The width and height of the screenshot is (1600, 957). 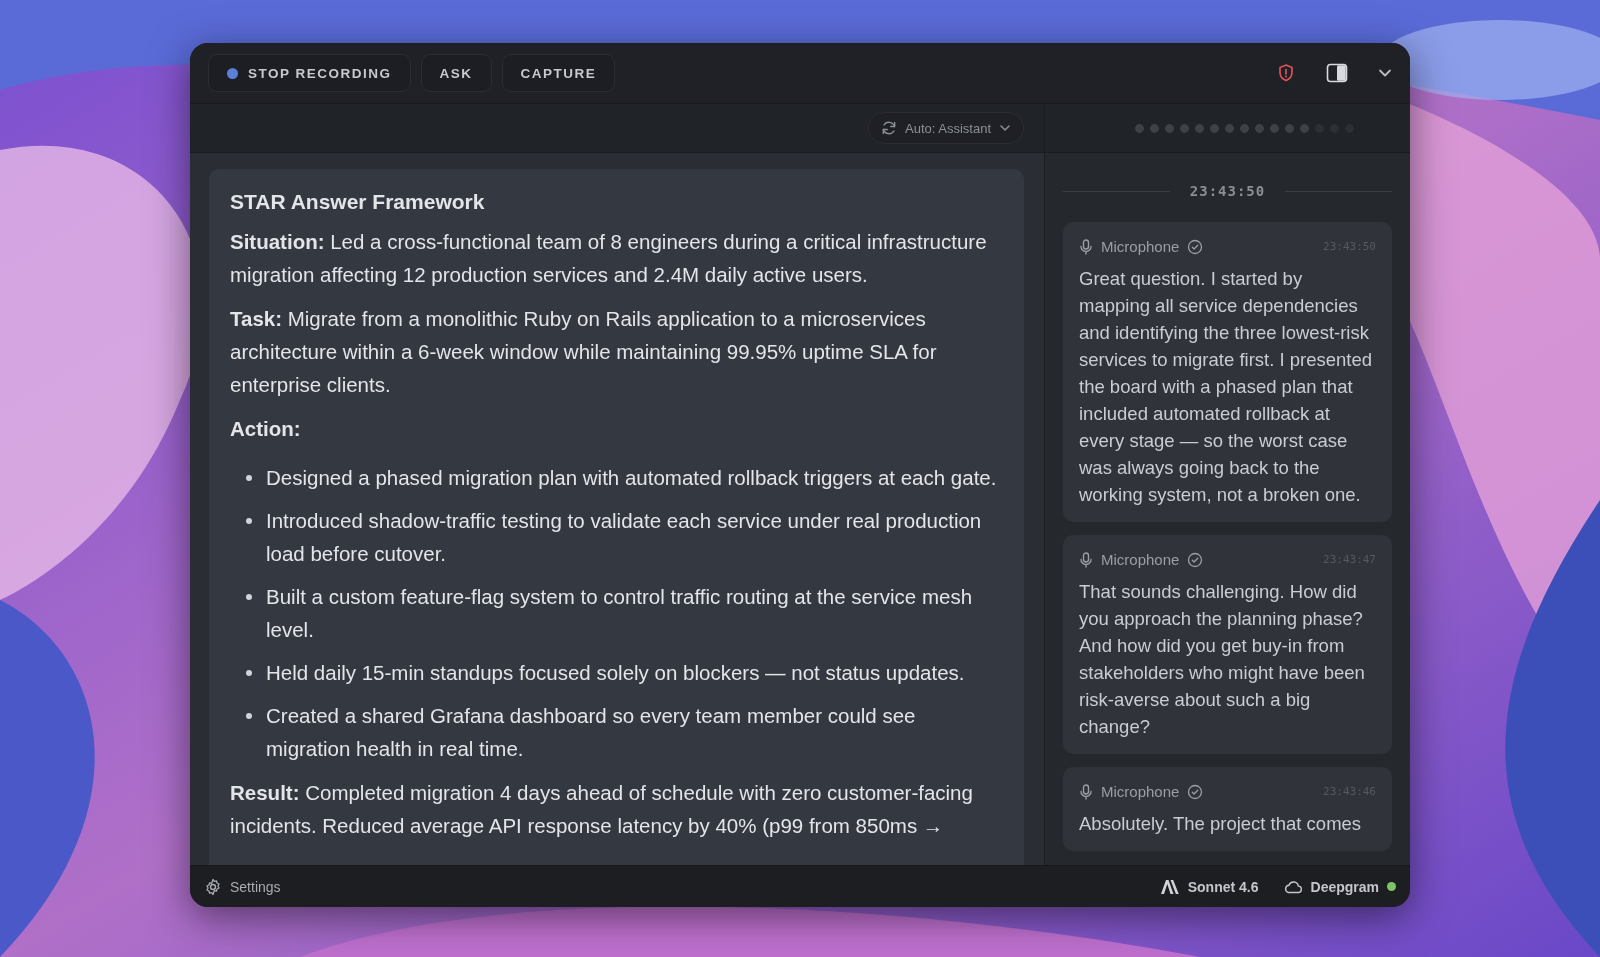 What do you see at coordinates (602, 809) in the screenshot?
I see `answer-paragraph: Result: Completed migration 4 days ahead of schedule with zero customer-facing incidents. Reduced average API response latency by 40% (p99 from 850ms →` at bounding box center [602, 809].